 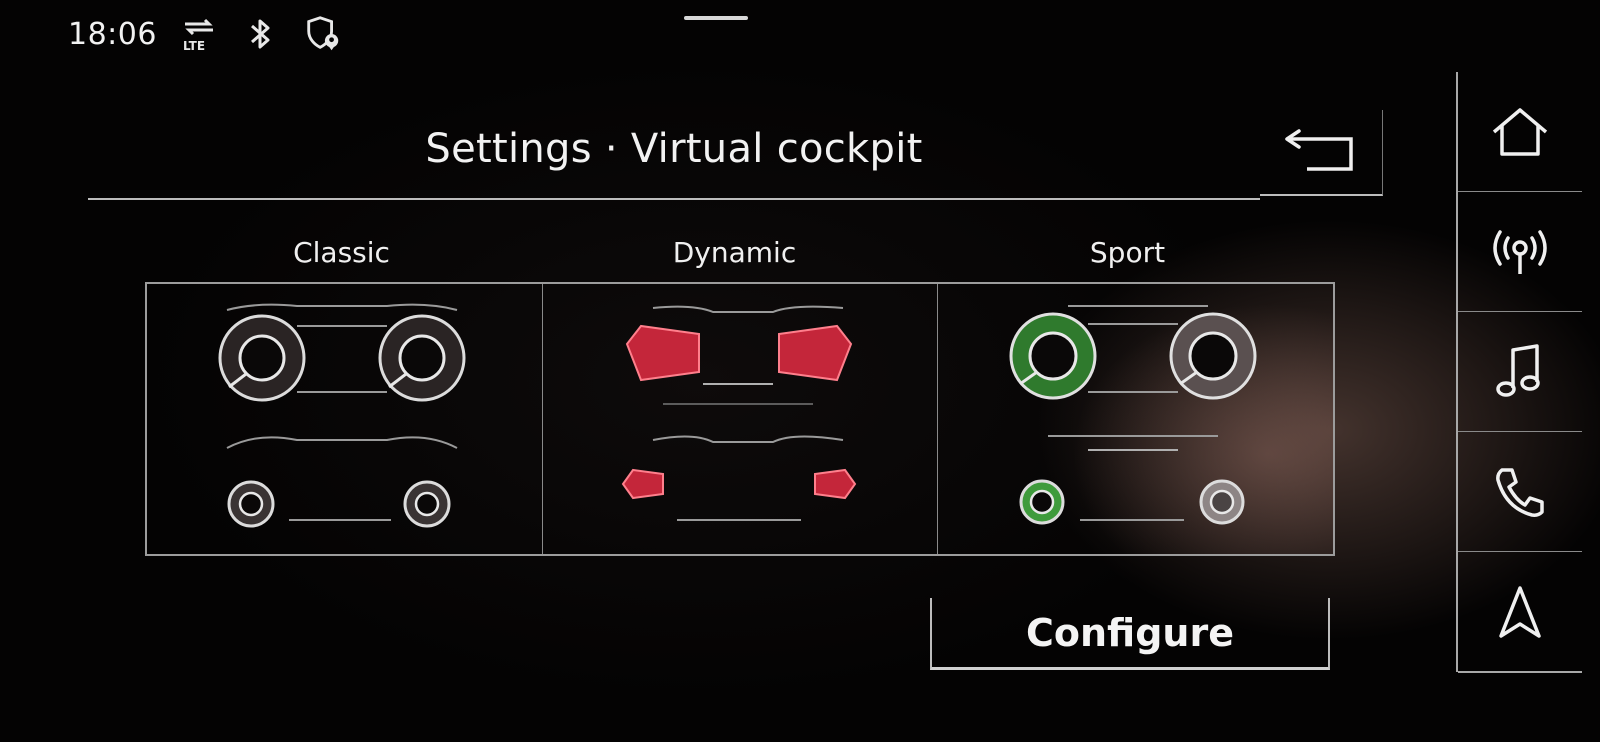 What do you see at coordinates (1130, 634) in the screenshot?
I see `configure-button: Configure` at bounding box center [1130, 634].